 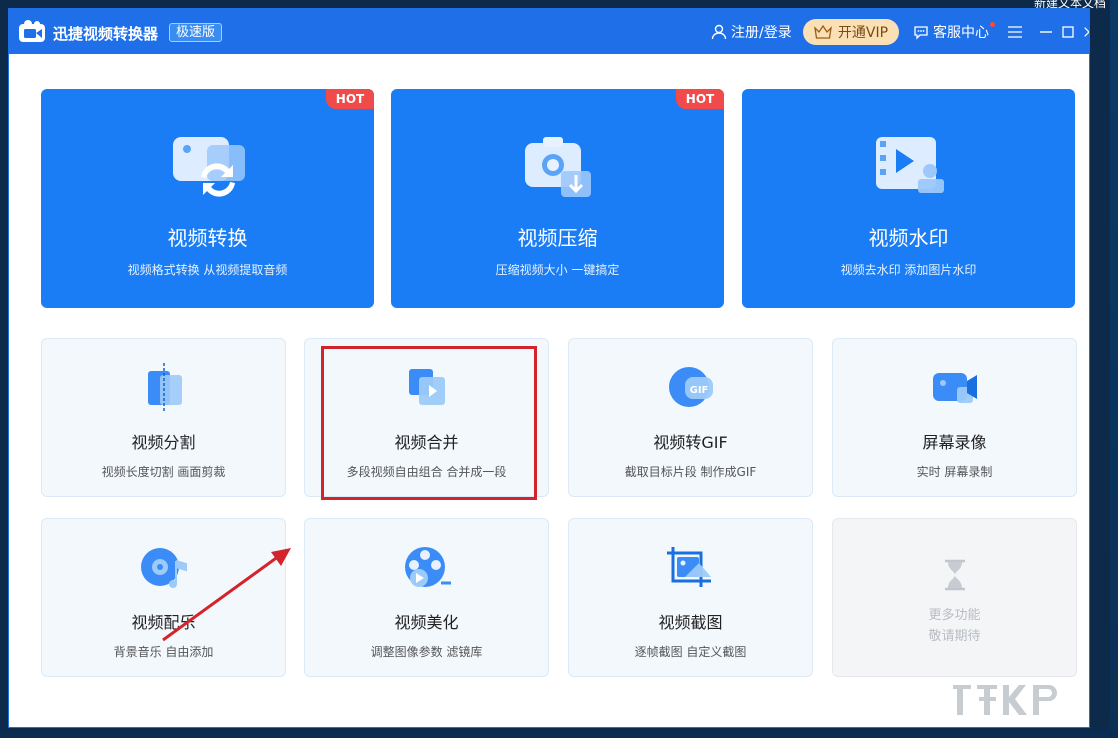 I want to click on hamburger-icon, so click(x=1015, y=32).